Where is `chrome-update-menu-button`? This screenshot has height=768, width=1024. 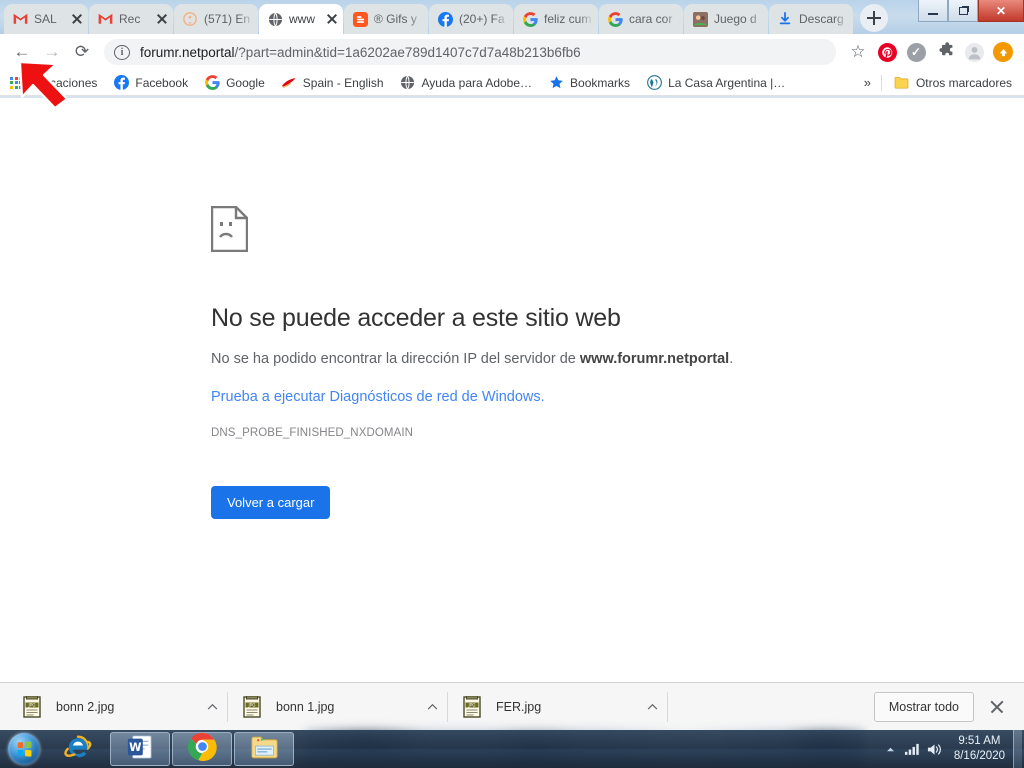
chrome-update-menu-button is located at coordinates (1003, 52).